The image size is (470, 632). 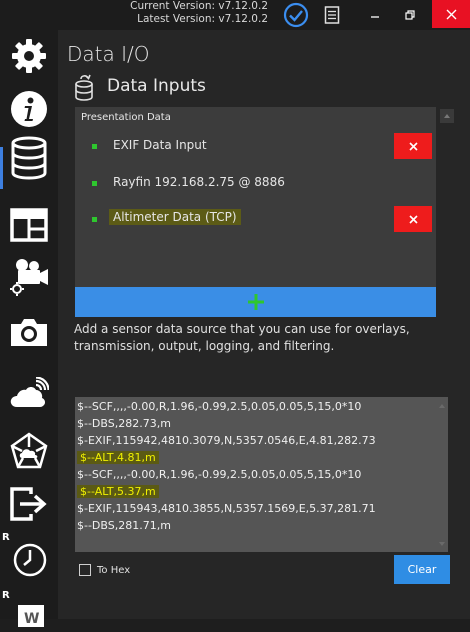 I want to click on to-hex-checkbox, so click(x=85, y=570).